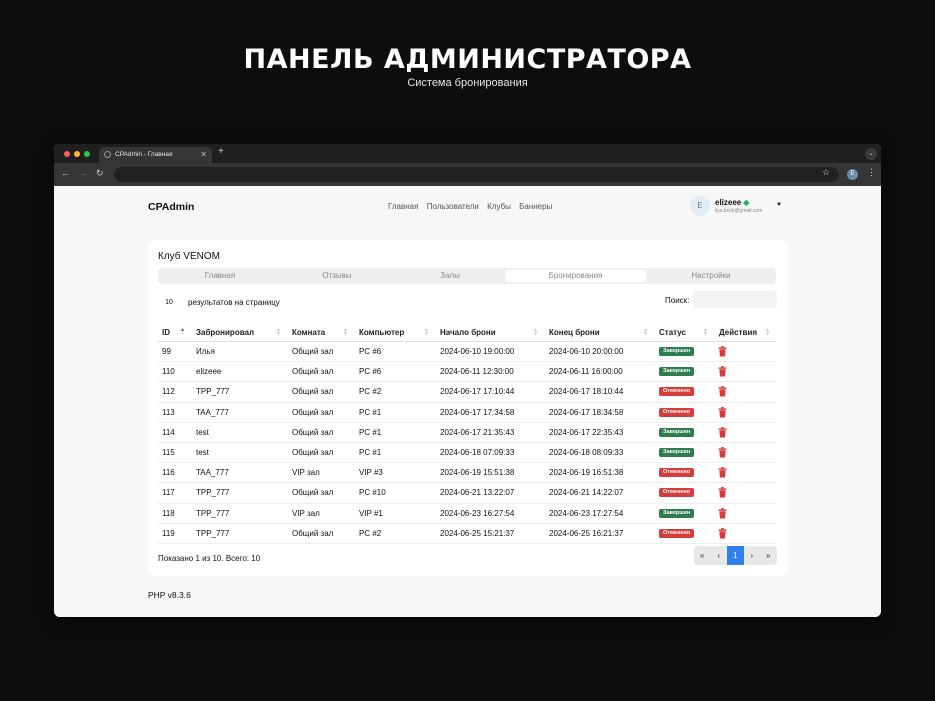 The width and height of the screenshot is (935, 701). What do you see at coordinates (450, 276) in the screenshot?
I see `tab-halls: Залы` at bounding box center [450, 276].